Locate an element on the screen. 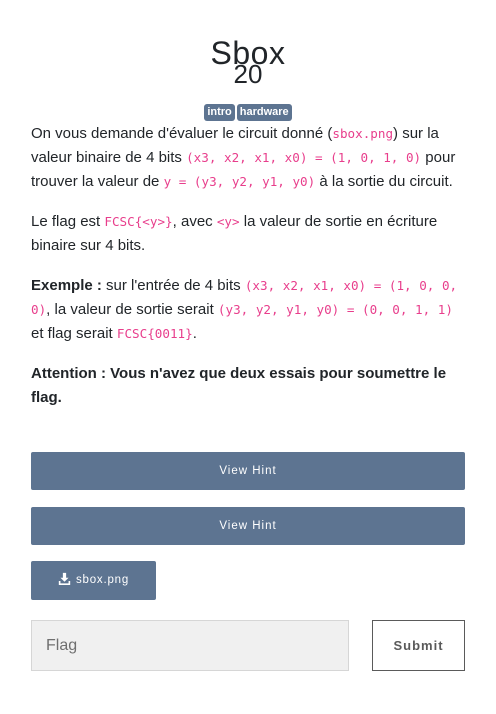 Image resolution: width=496 pixels, height=714 pixels. tag-list: intro hardware is located at coordinates (248, 112).